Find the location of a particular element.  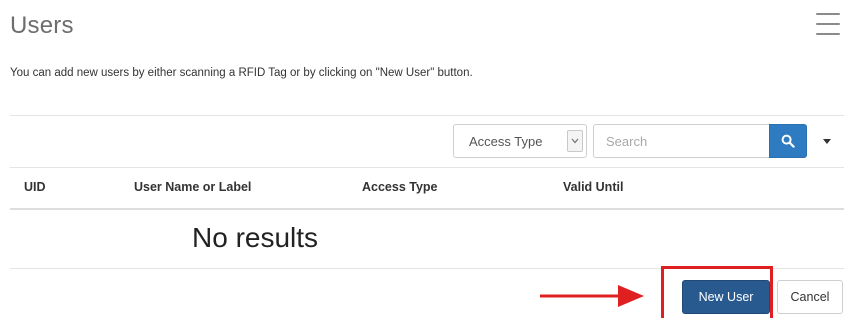

right-arrow-icon is located at coordinates (592, 296).